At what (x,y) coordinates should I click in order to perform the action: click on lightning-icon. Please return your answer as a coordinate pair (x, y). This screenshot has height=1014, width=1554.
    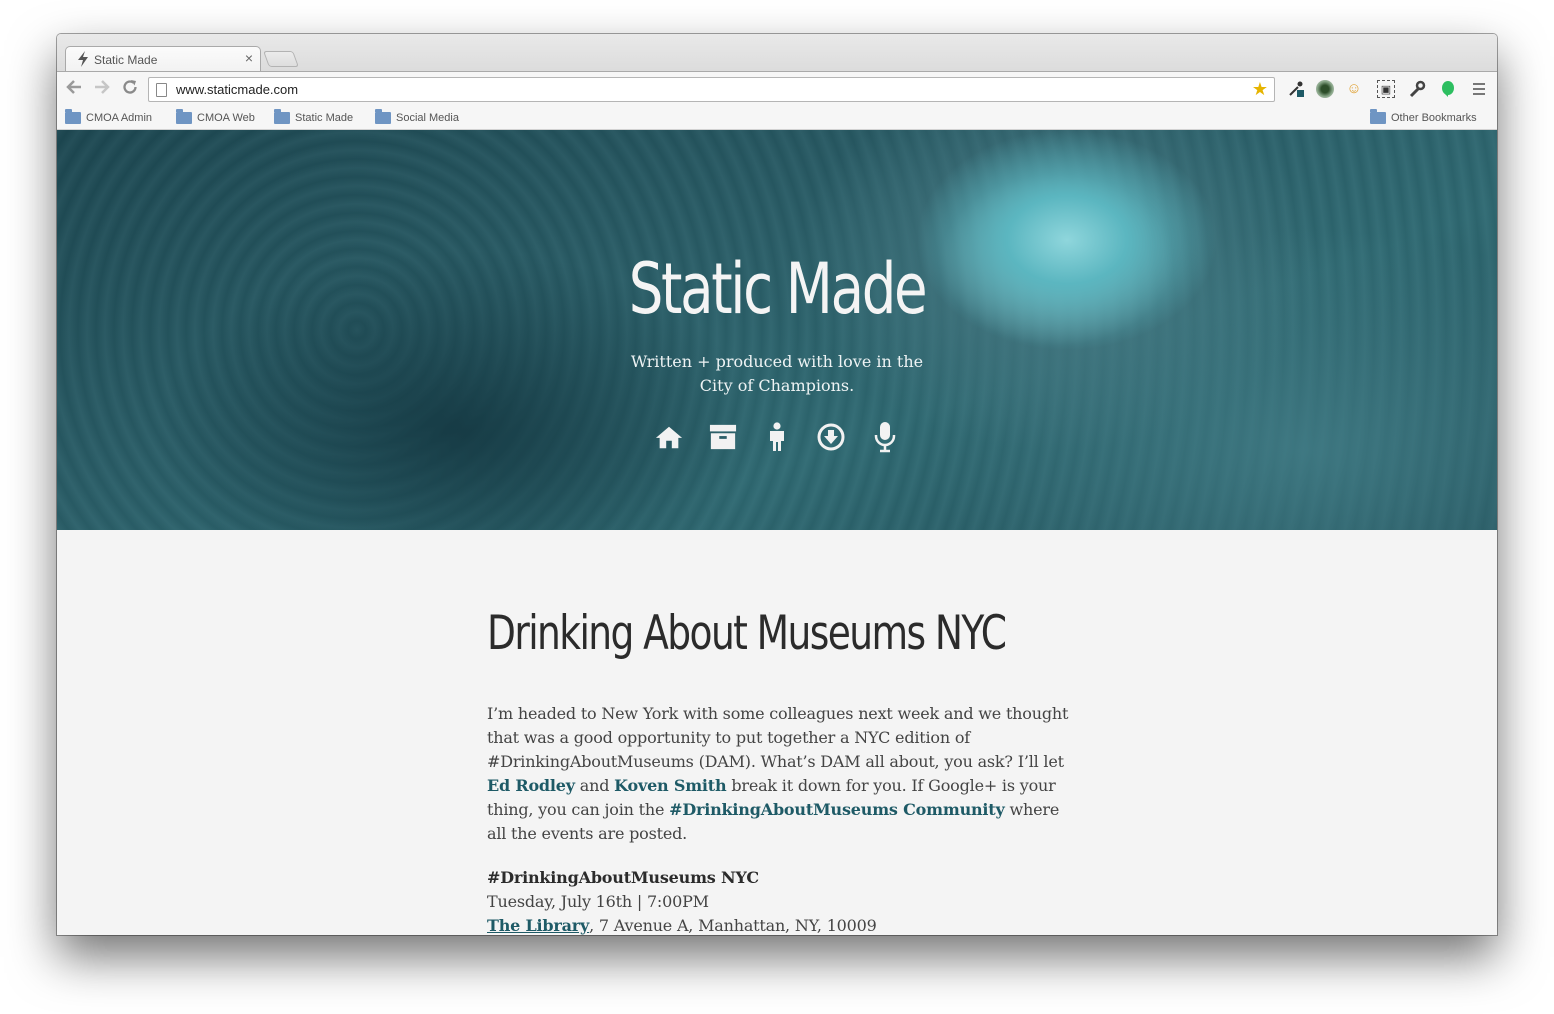
    Looking at the image, I should click on (83, 59).